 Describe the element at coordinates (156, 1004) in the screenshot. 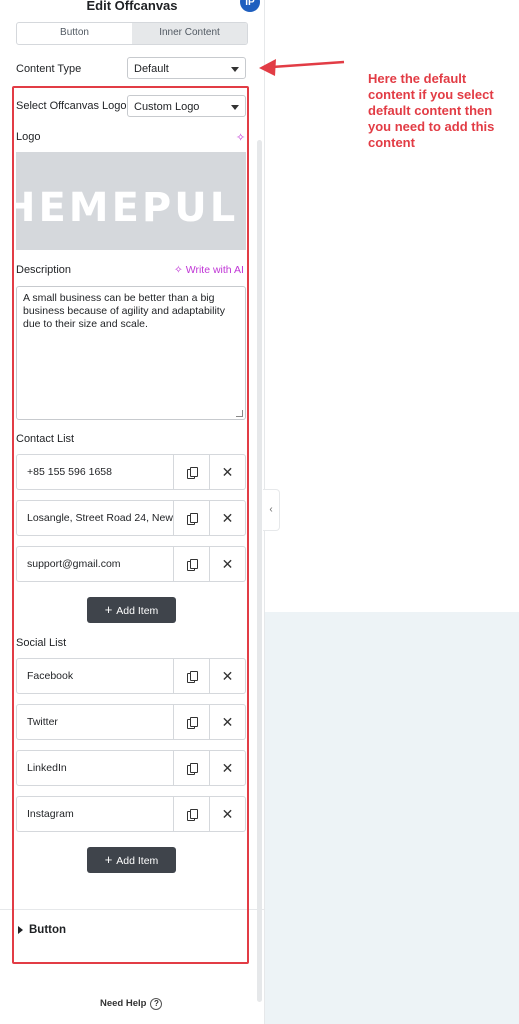

I see `help-icon: ?` at that location.